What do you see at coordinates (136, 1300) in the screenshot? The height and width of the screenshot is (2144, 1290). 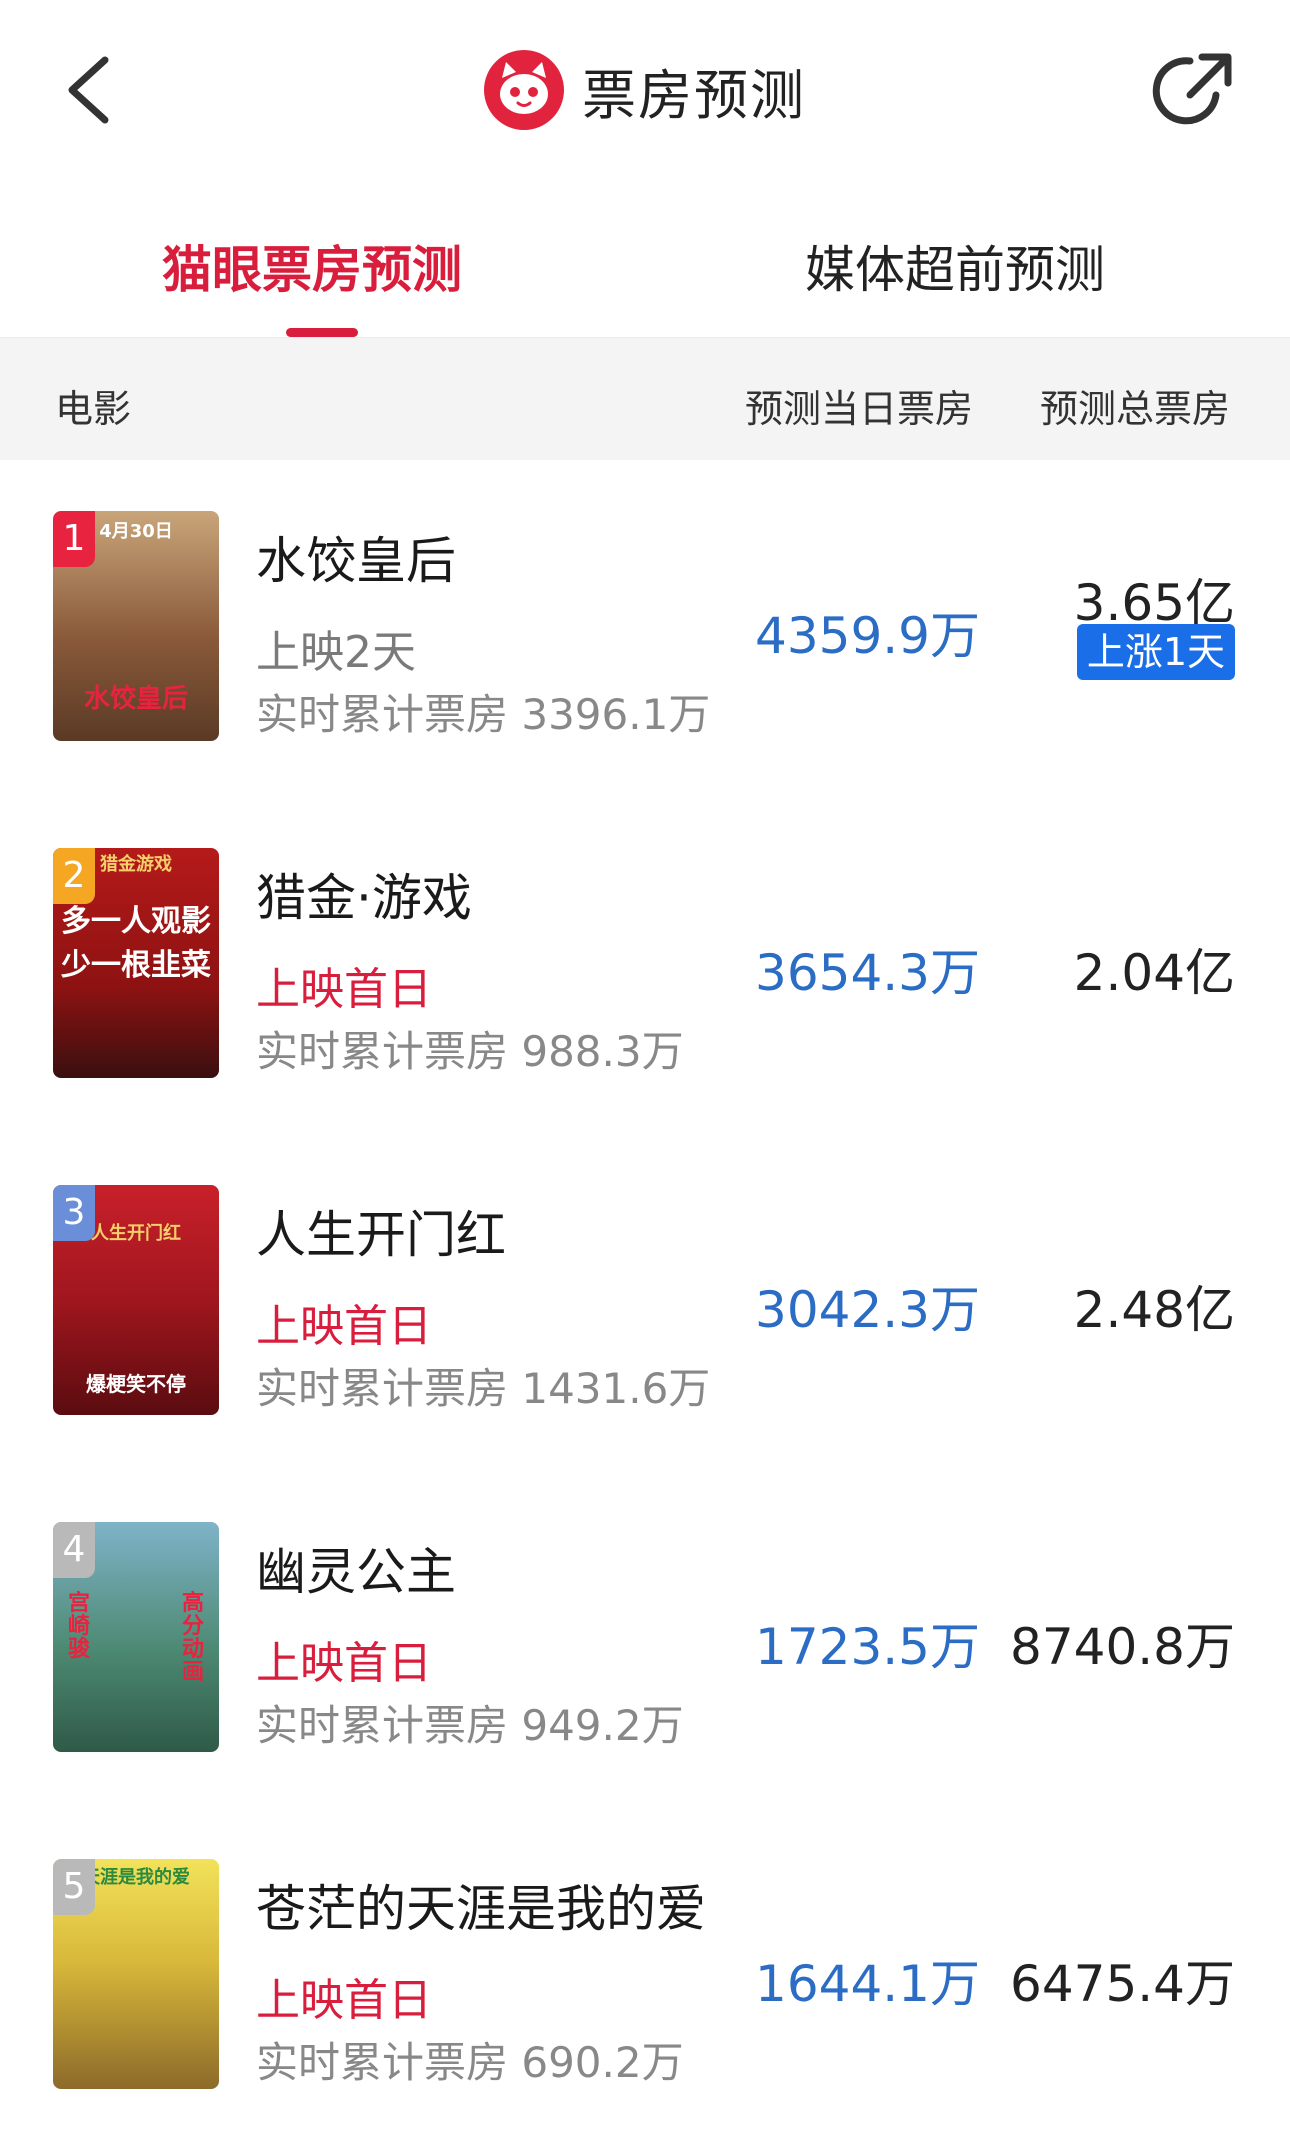 I see `movie-poster: 人生开门红 爆梗笑不停 3` at bounding box center [136, 1300].